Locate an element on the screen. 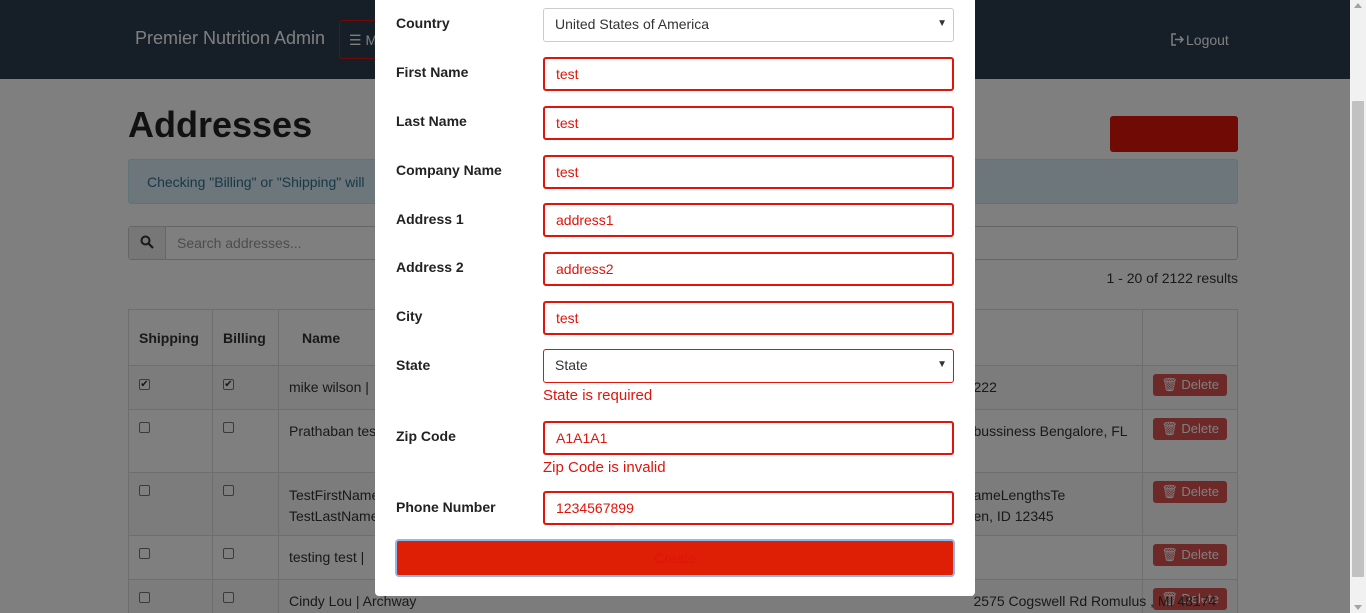 The image size is (1366, 613). address1-label: Address 1 is located at coordinates (430, 219).